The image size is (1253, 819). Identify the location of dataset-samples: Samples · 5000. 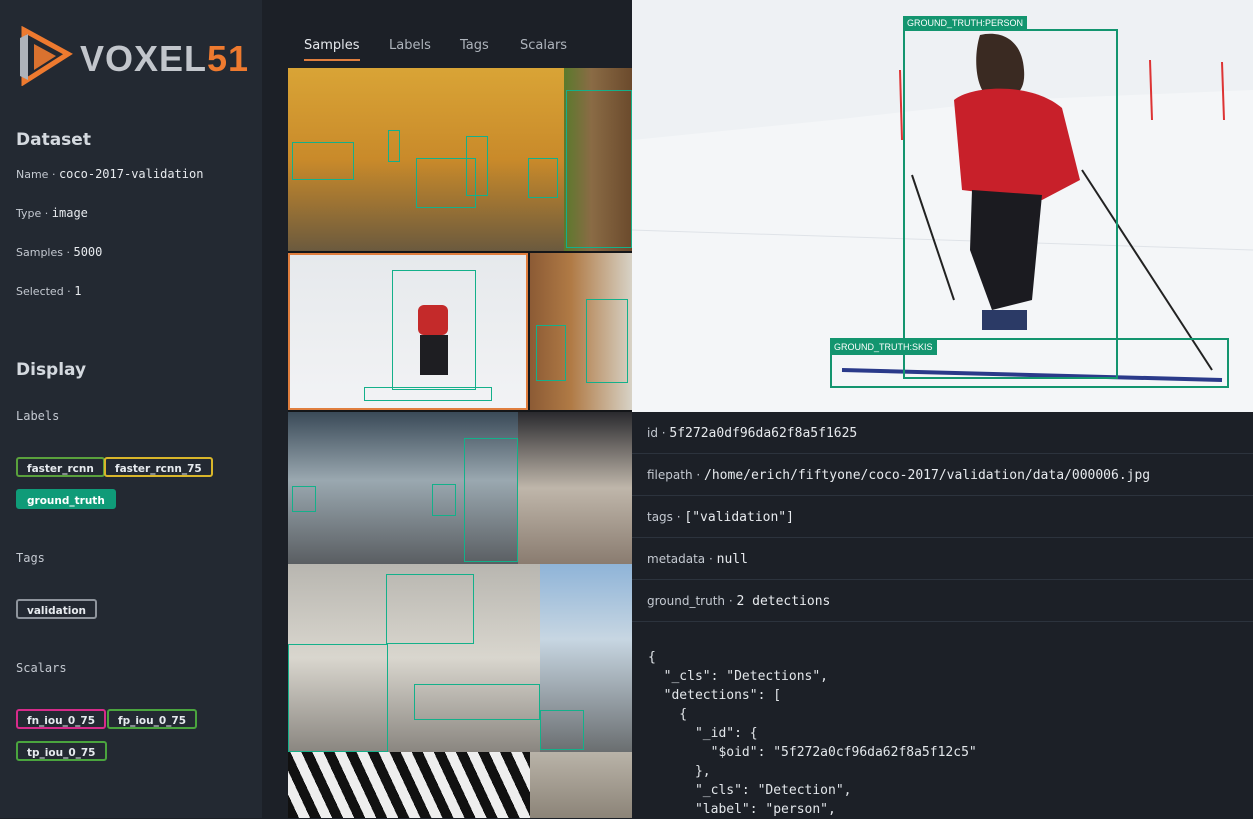
(59, 252).